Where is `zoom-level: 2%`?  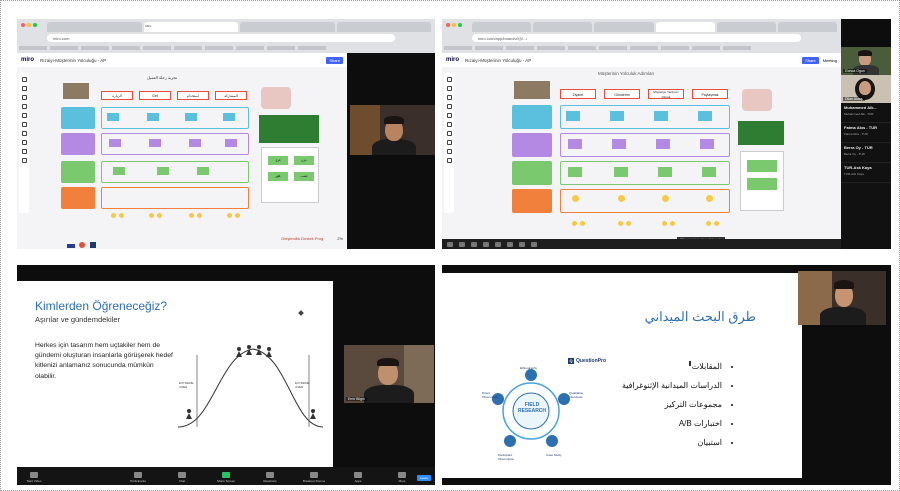
zoom-level: 2% is located at coordinates (340, 238).